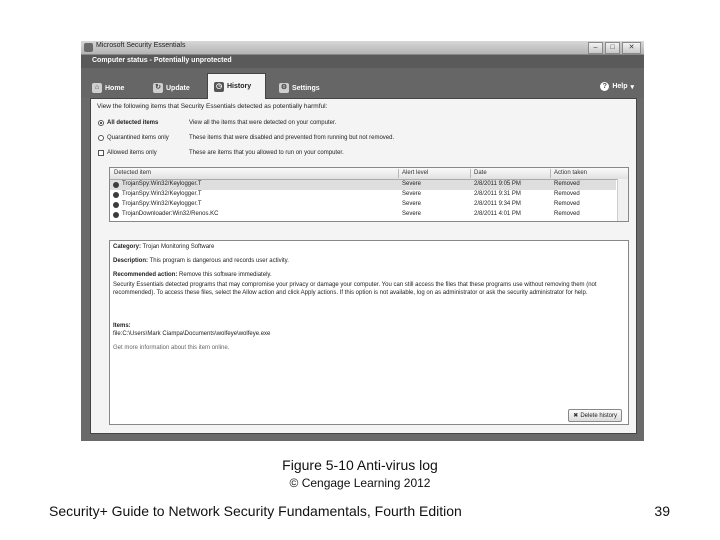 Image resolution: width=720 pixels, height=540 pixels. Describe the element at coordinates (225, 275) in the screenshot. I see `recommendation-value: Remove this software immediately.` at that location.